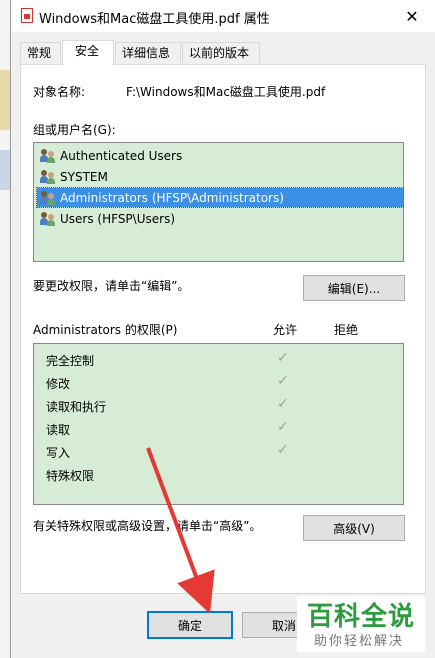  What do you see at coordinates (5, 329) in the screenshot?
I see `desktop-background-strip` at bounding box center [5, 329].